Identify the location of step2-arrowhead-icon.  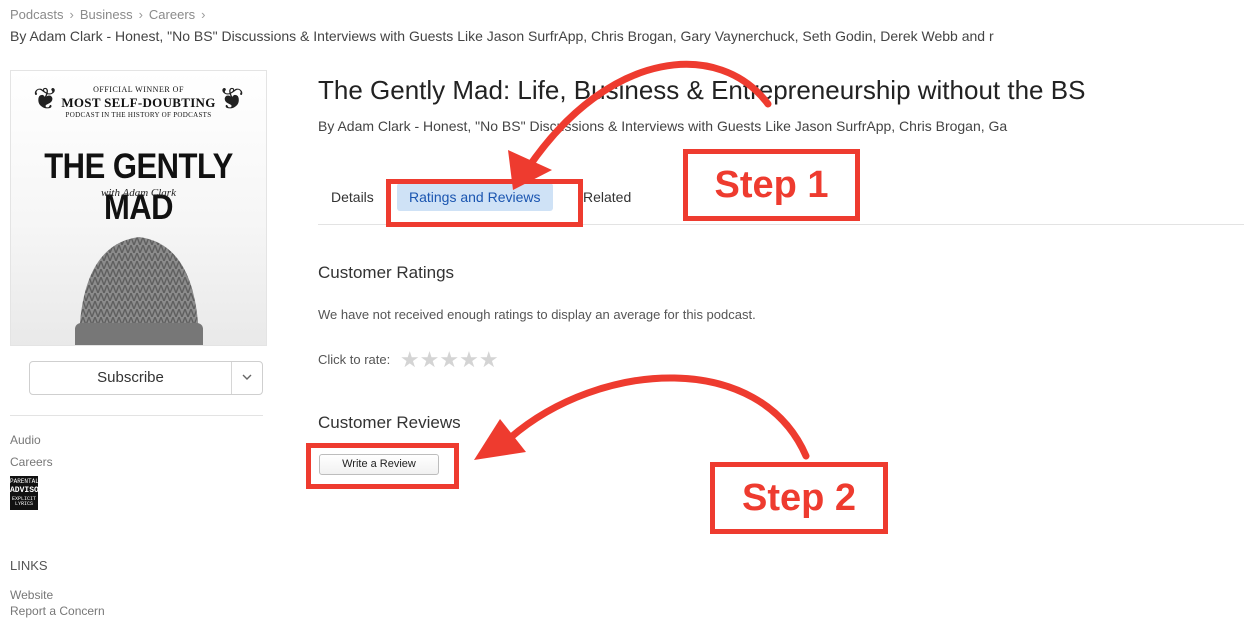
(500, 439).